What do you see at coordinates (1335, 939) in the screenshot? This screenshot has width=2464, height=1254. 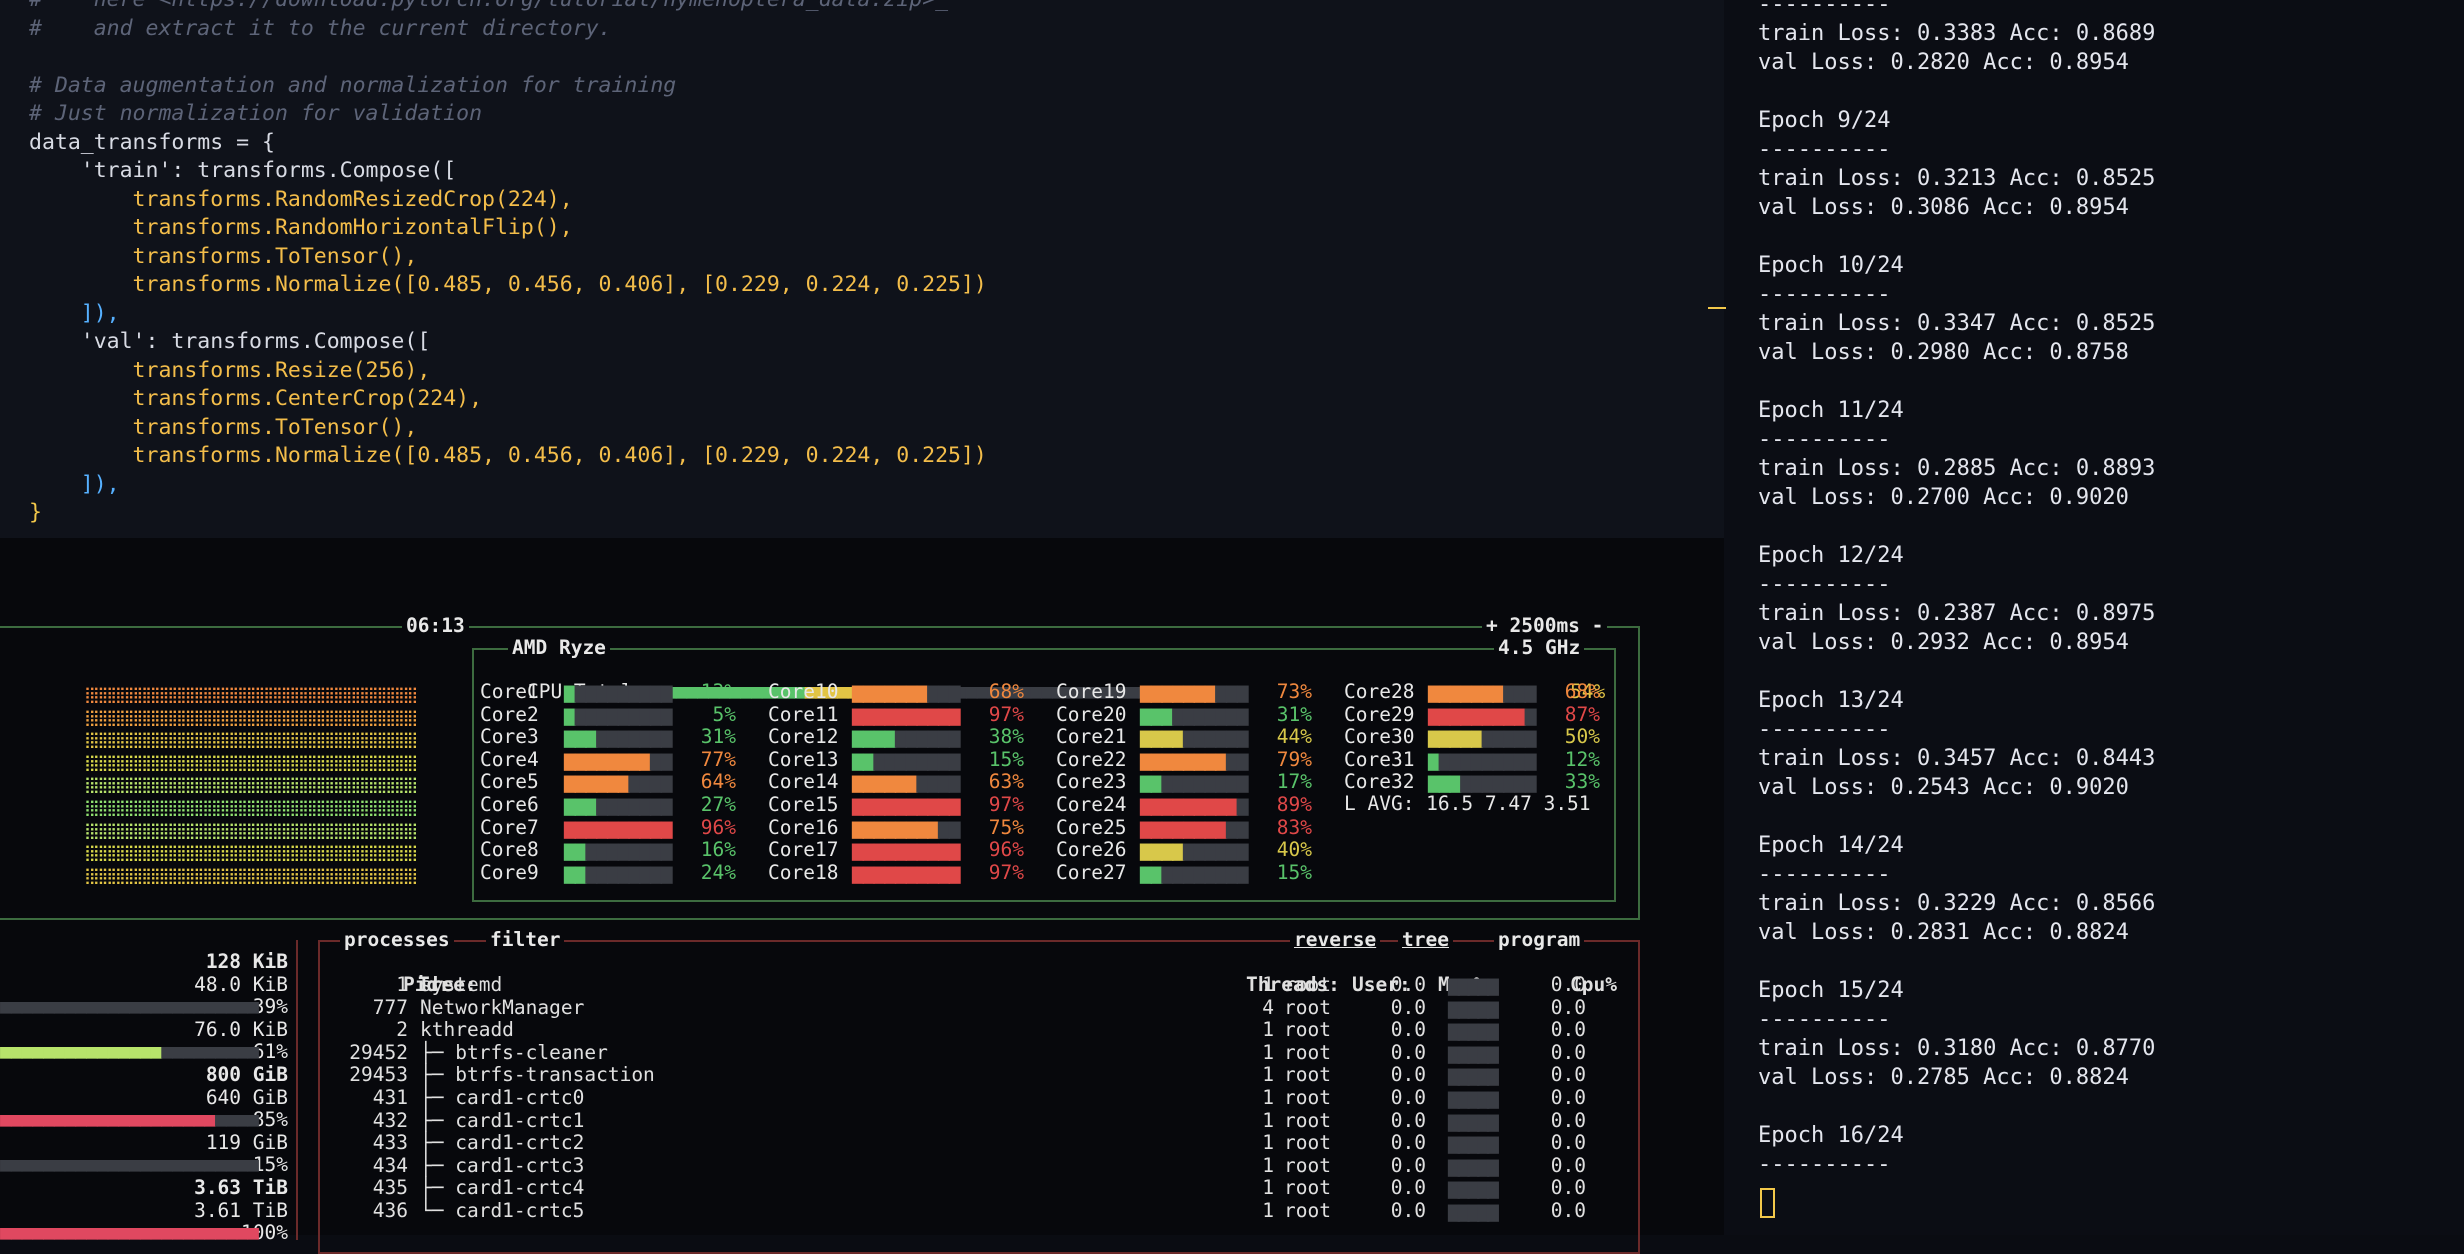 I see `toggle-reverse: reverse` at bounding box center [1335, 939].